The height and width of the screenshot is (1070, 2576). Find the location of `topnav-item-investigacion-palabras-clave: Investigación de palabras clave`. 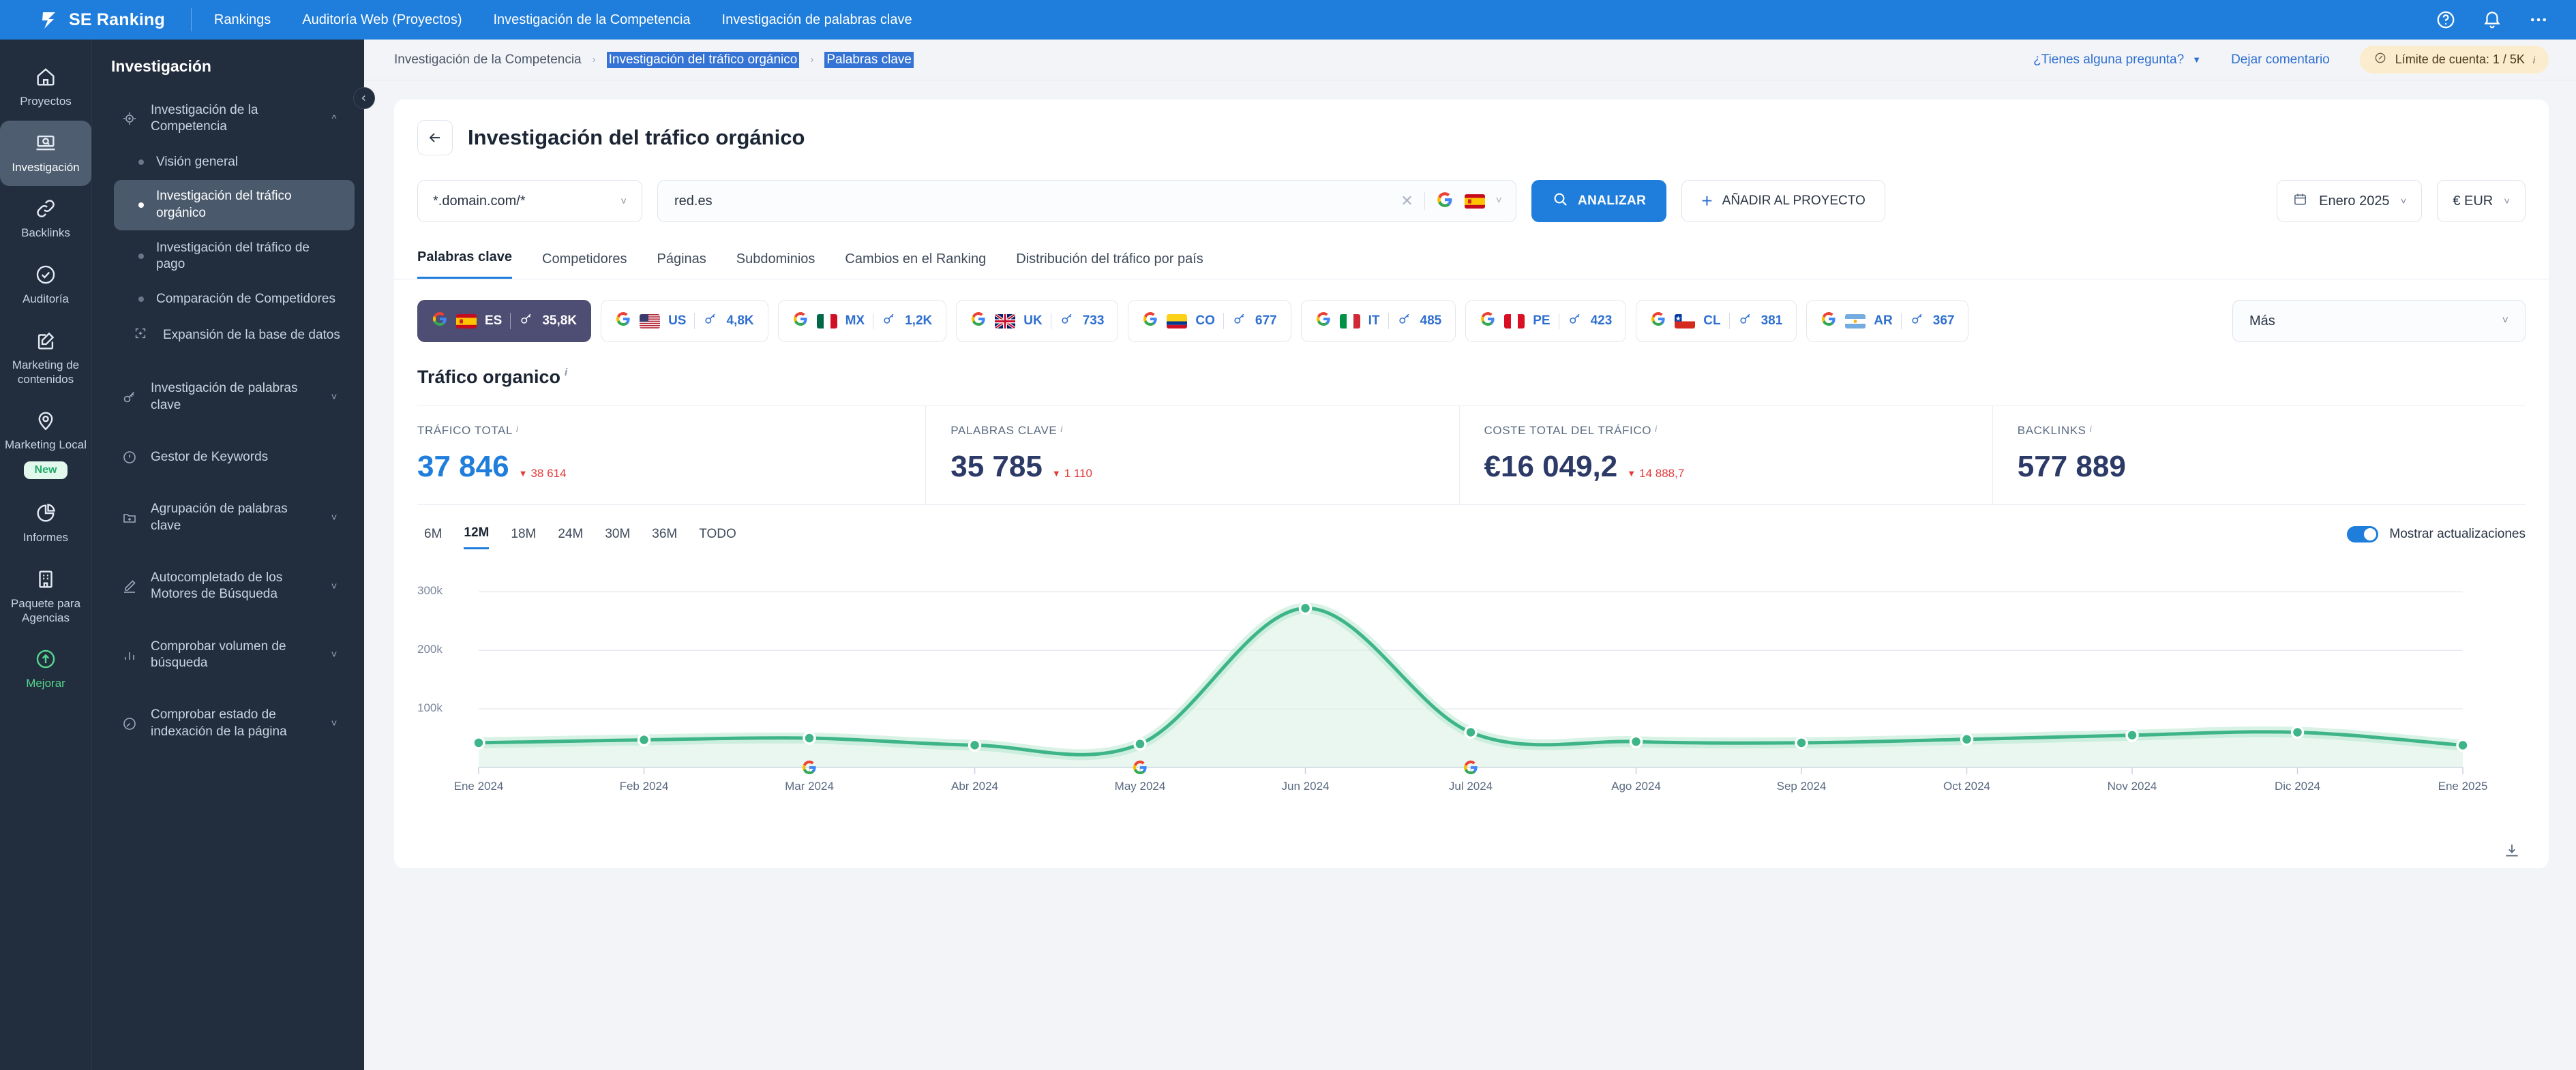

topnav-item-investigacion-palabras-clave: Investigación de palabras clave is located at coordinates (817, 20).